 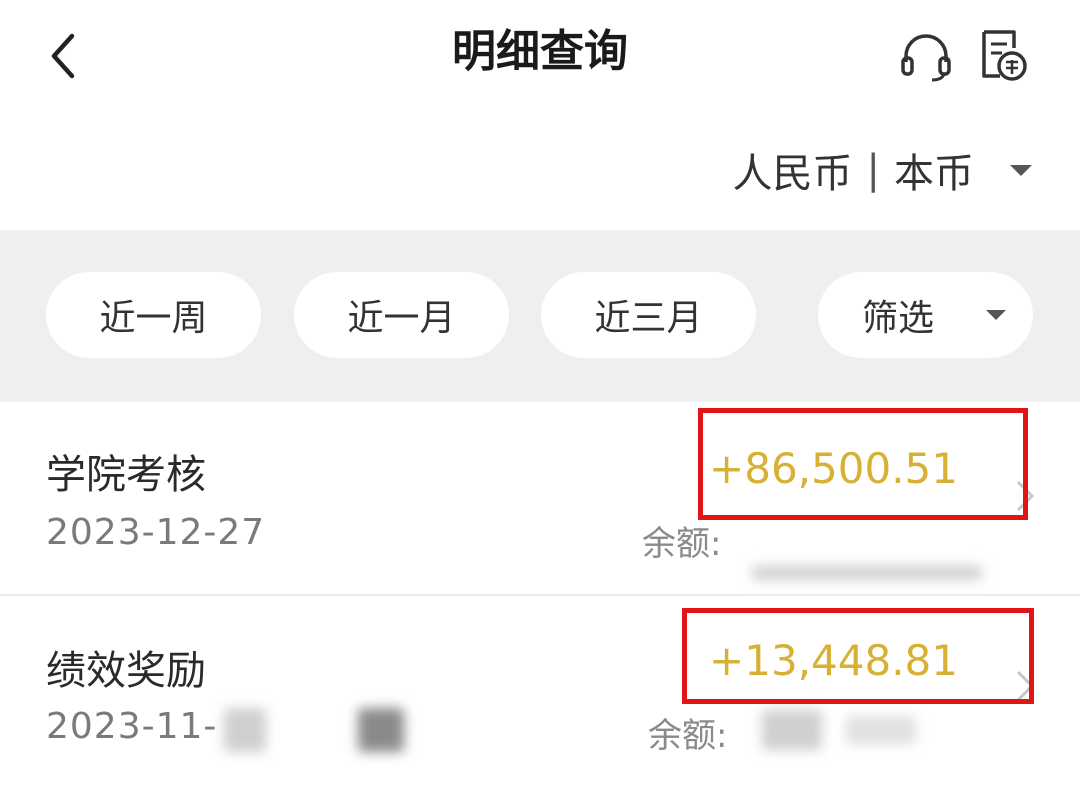 I want to click on filter-chip-three-months: 近三月, so click(x=648, y=315).